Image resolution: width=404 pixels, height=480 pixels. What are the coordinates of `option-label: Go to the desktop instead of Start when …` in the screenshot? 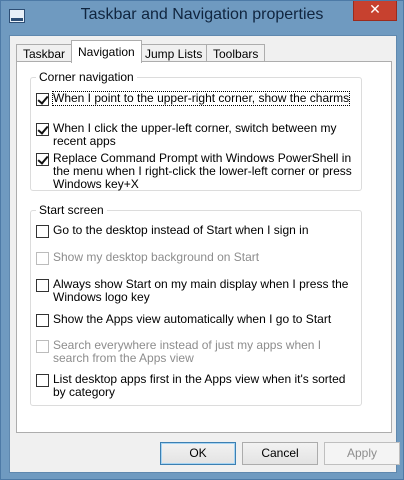 It's located at (181, 230).